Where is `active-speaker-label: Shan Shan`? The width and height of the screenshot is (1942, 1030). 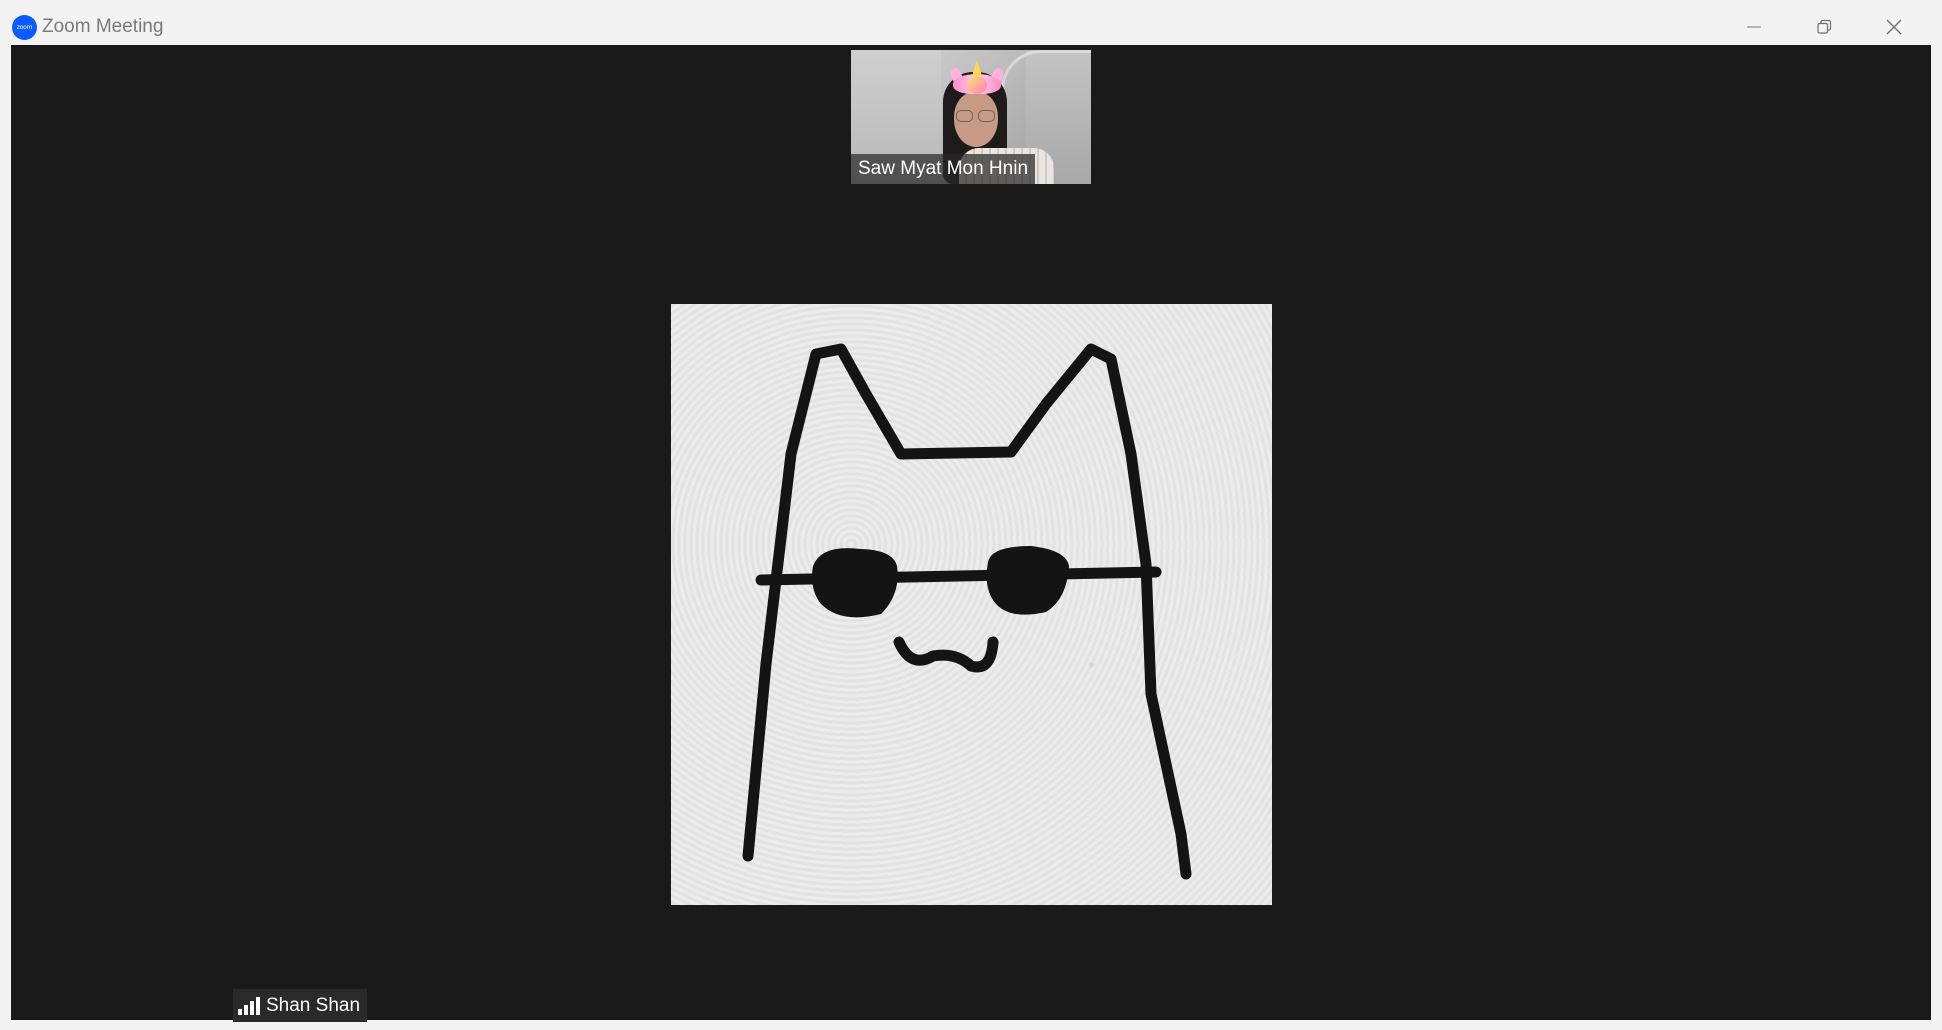 active-speaker-label: Shan Shan is located at coordinates (300, 1005).